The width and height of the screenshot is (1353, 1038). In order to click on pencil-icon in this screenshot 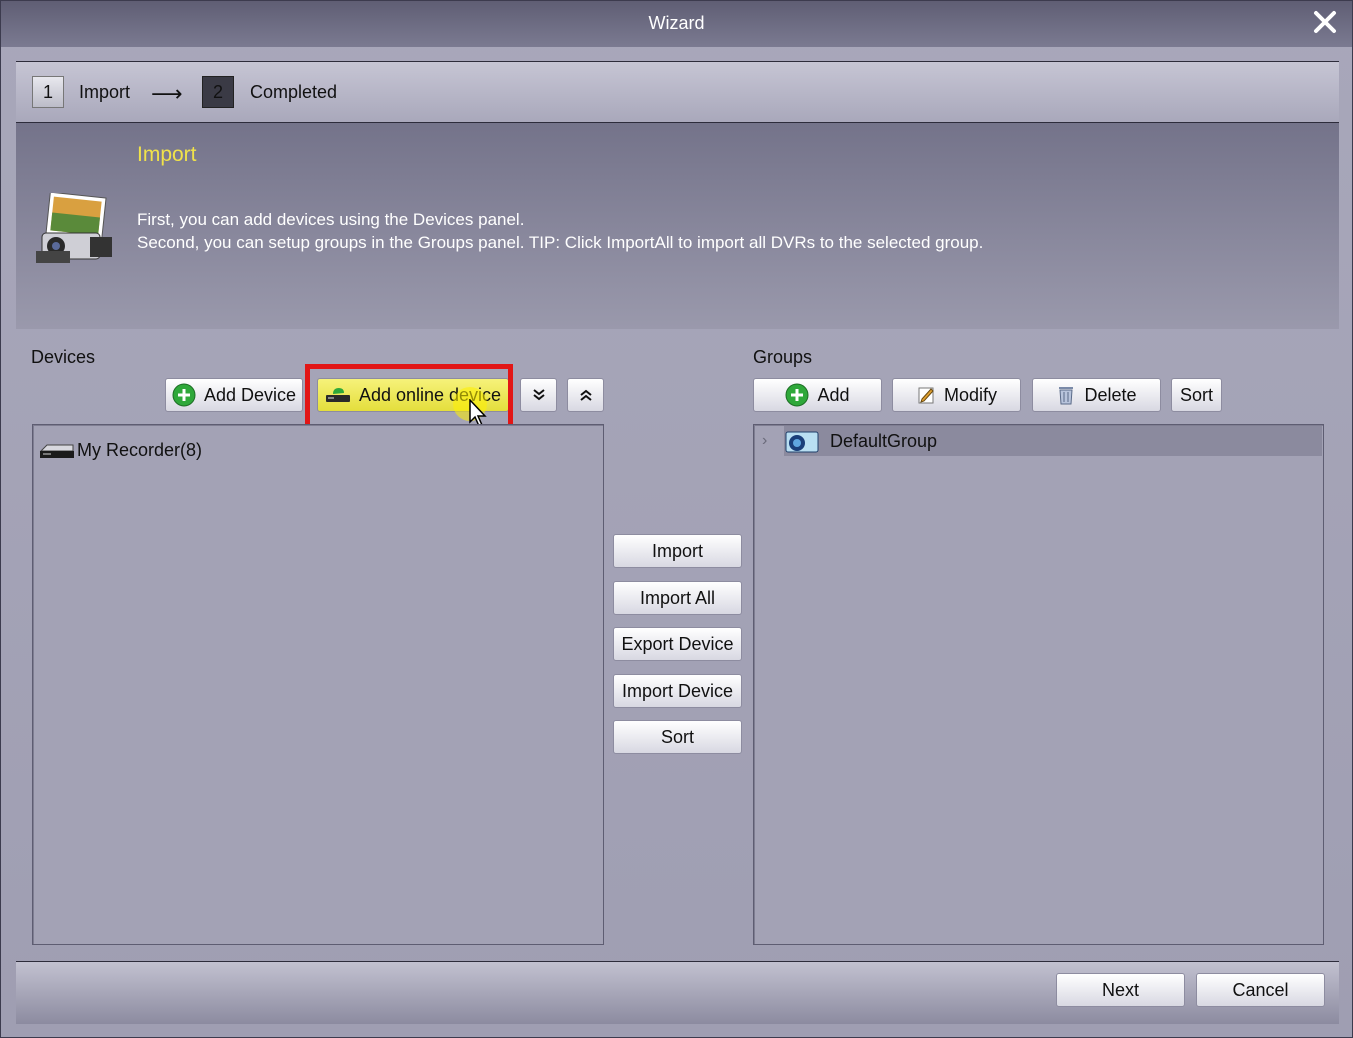, I will do `click(926, 395)`.